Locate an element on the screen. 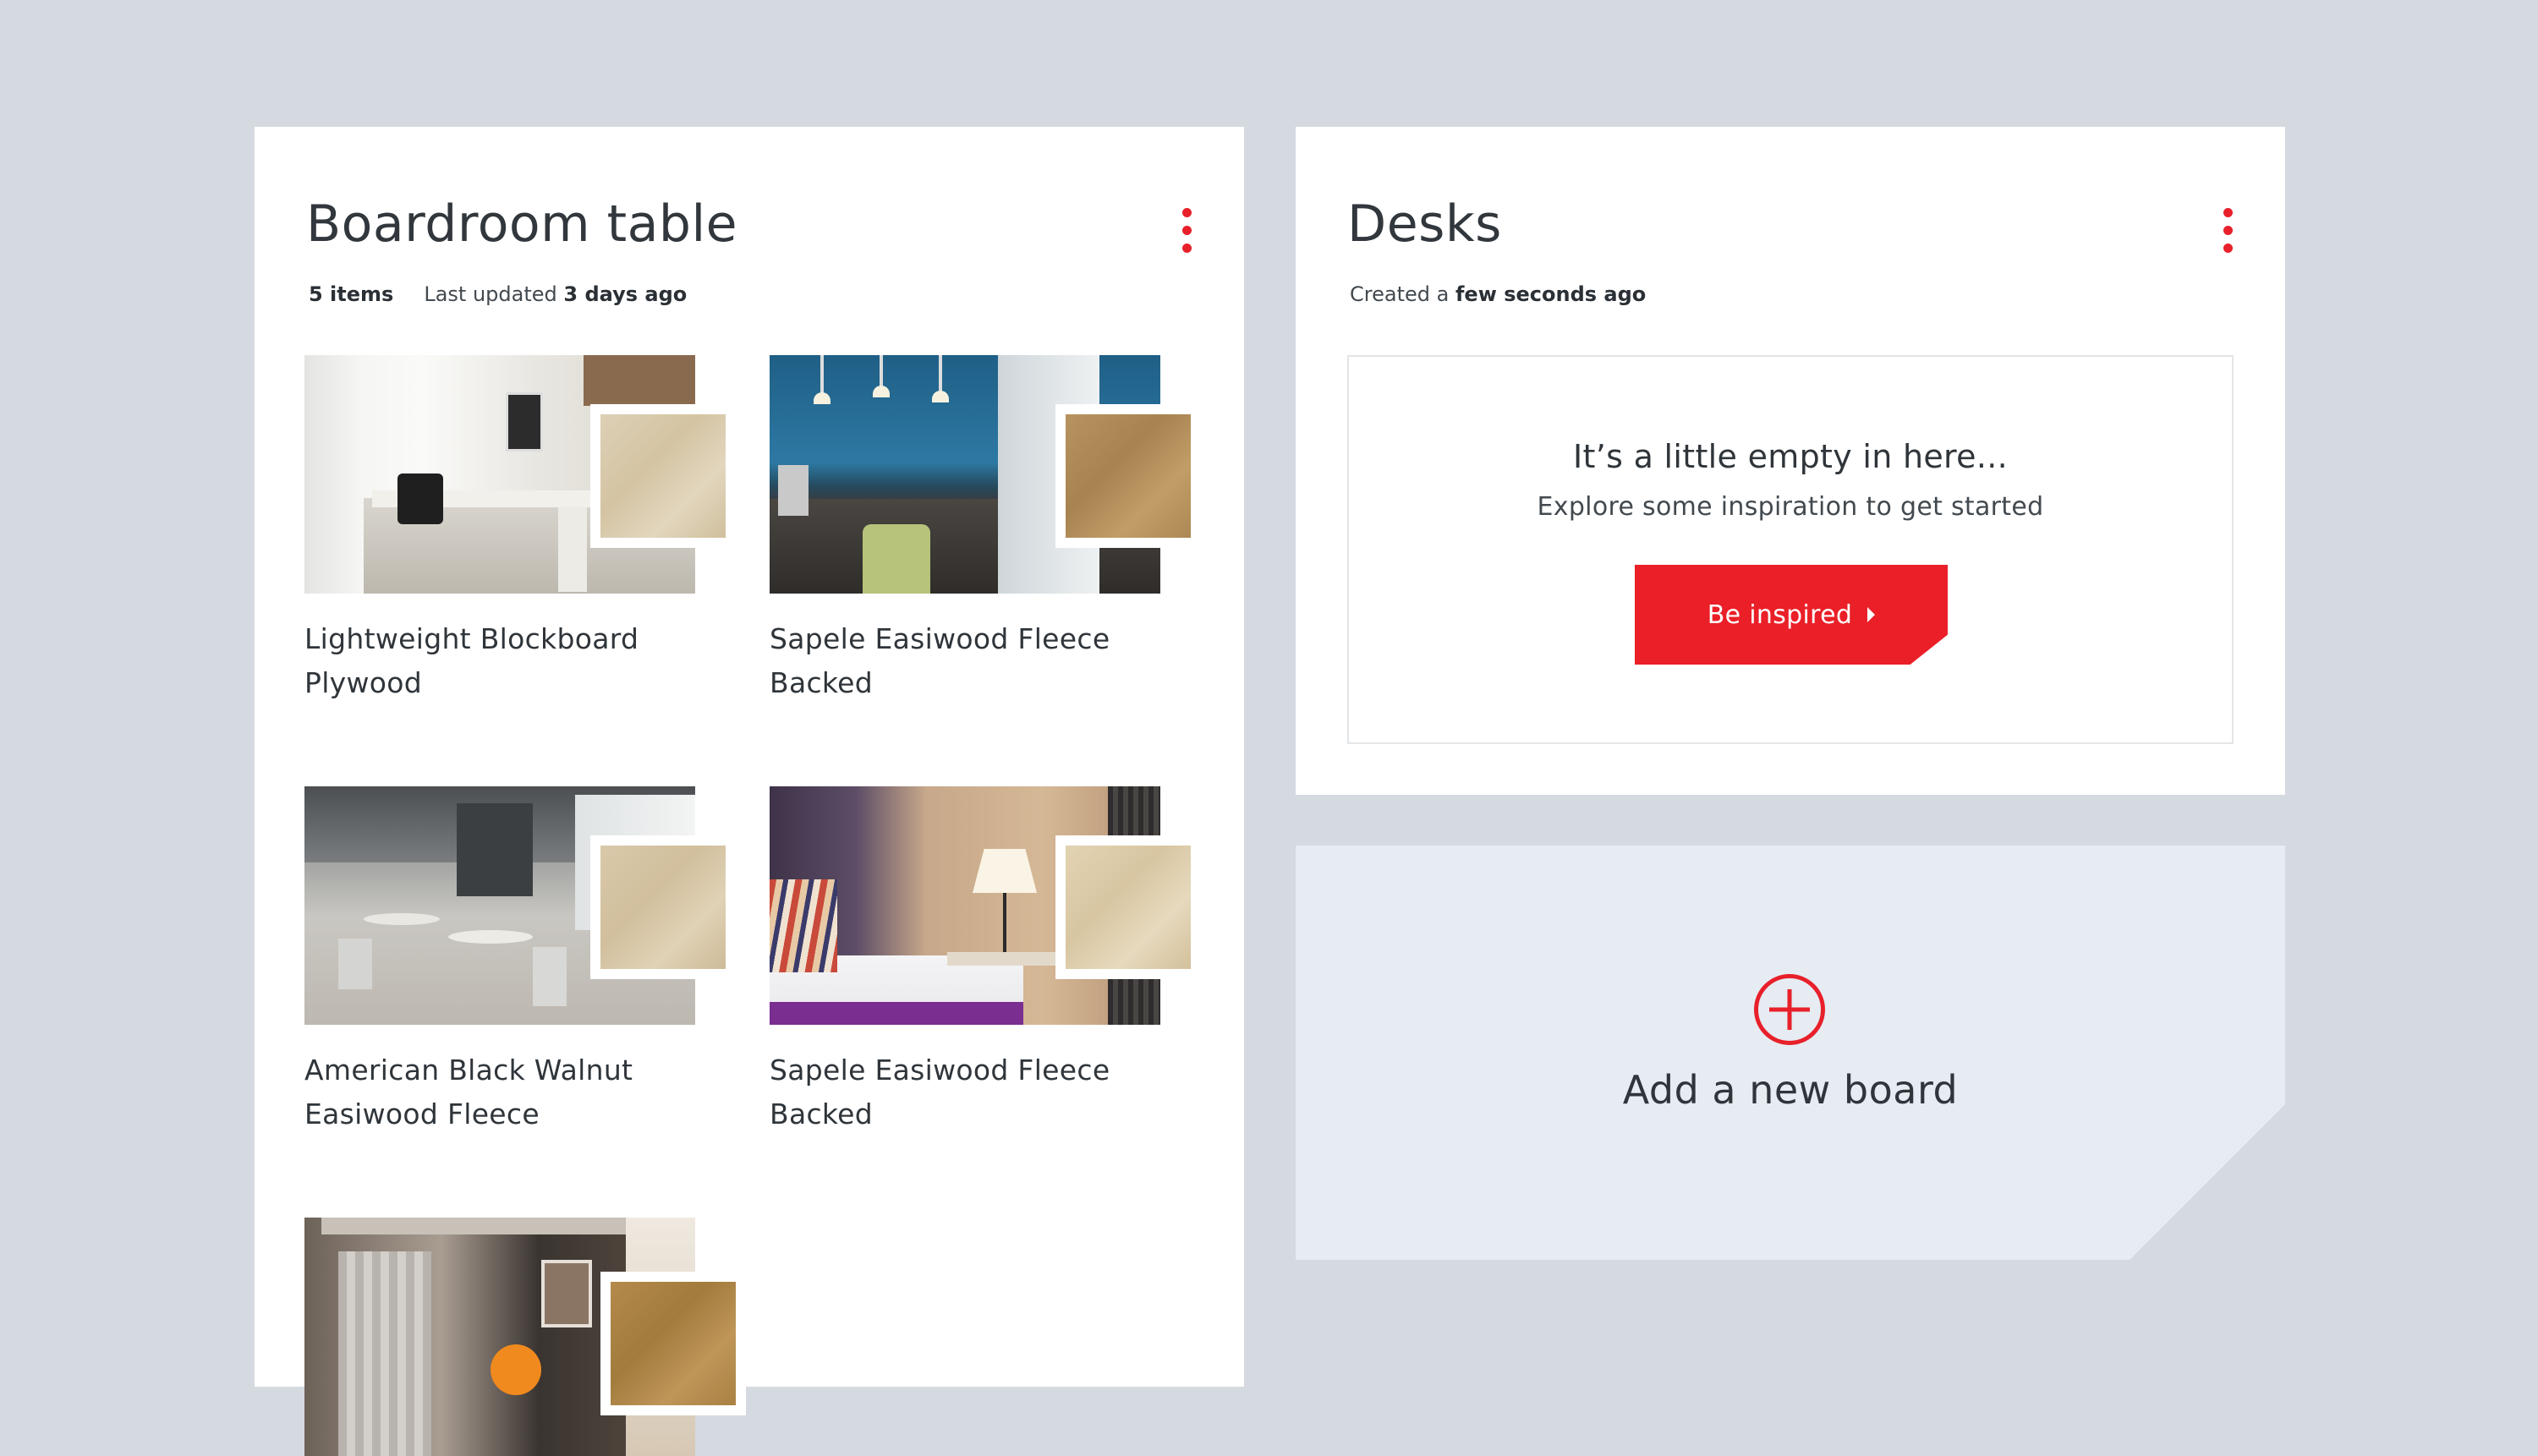 The height and width of the screenshot is (1456, 2538). caret-right-icon is located at coordinates (1872, 614).